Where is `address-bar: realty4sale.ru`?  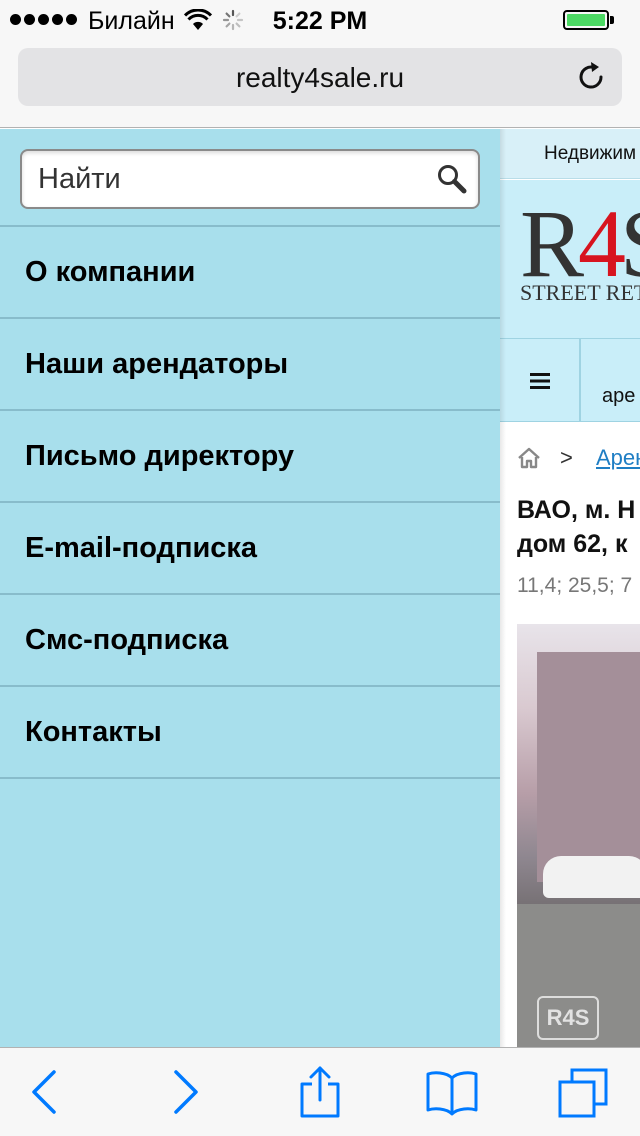
address-bar: realty4sale.ru is located at coordinates (320, 77).